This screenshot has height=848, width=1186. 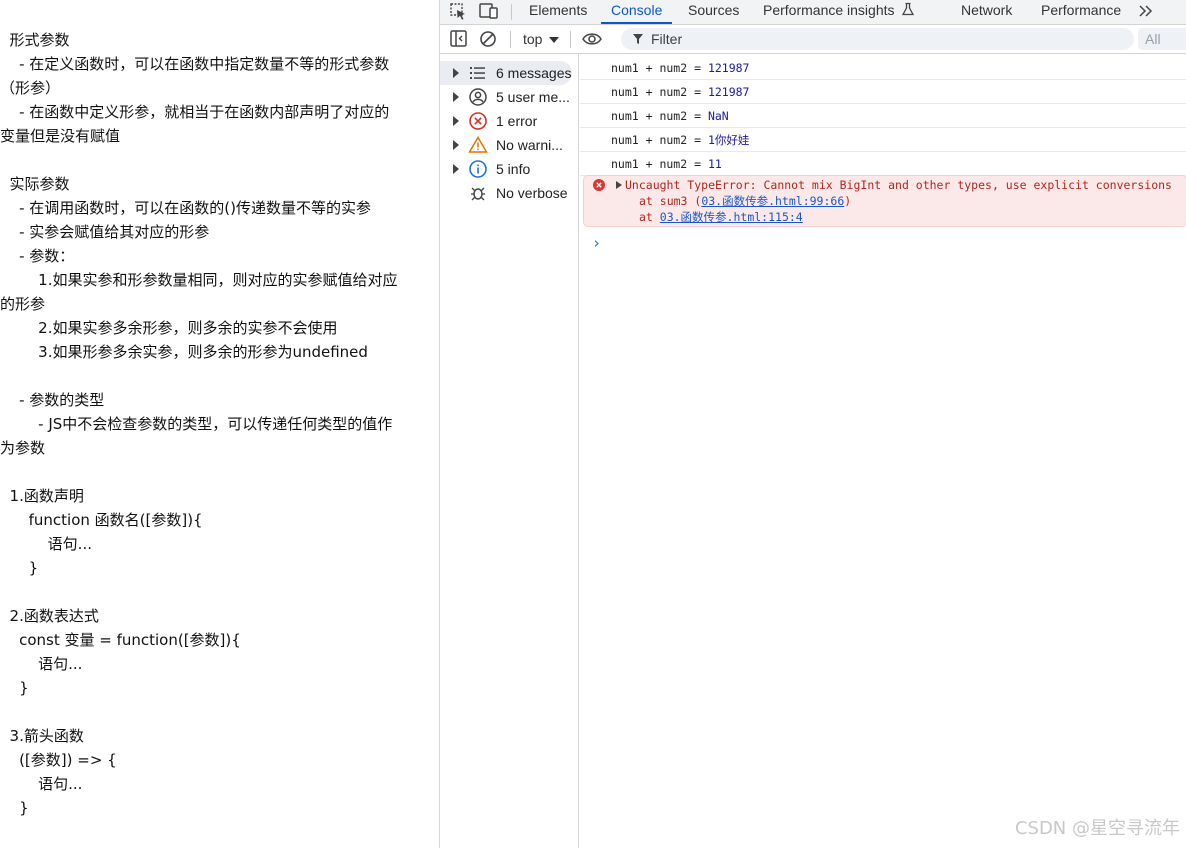 What do you see at coordinates (772, 201) in the screenshot?
I see `source-link: 03.函数传参.html:99:66` at bounding box center [772, 201].